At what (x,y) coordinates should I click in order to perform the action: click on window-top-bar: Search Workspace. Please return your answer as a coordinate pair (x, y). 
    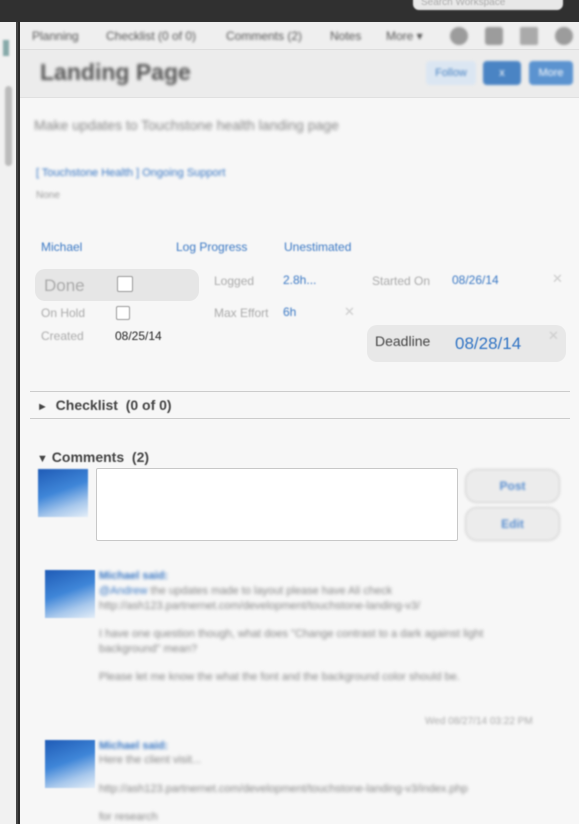
    Looking at the image, I should click on (289, 11).